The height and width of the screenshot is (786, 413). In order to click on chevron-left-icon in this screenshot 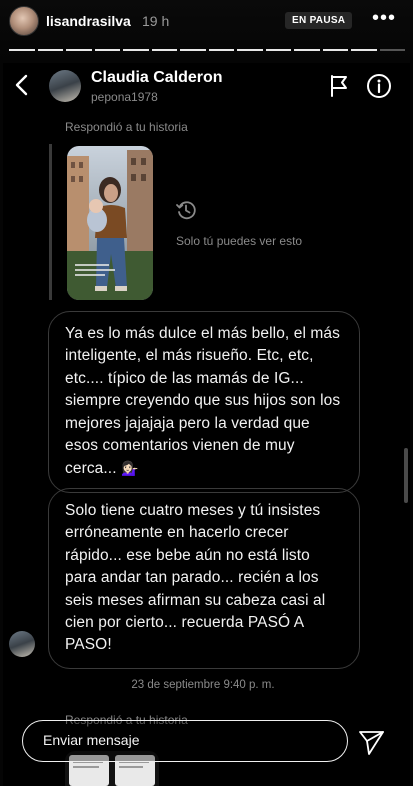, I will do `click(22, 85)`.